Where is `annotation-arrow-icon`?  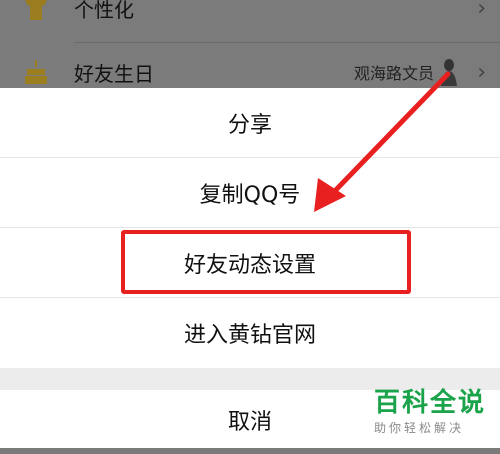
annotation-arrow-icon is located at coordinates (382, 141).